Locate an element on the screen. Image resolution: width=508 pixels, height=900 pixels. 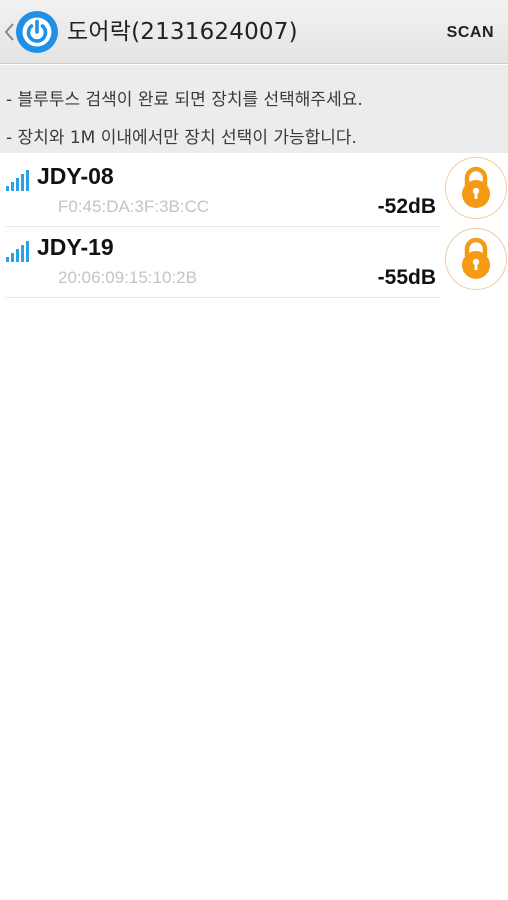
instruction-line-1: - 블루투스 검색이 완료 되면 장치를 선택해주세요. is located at coordinates (184, 100).